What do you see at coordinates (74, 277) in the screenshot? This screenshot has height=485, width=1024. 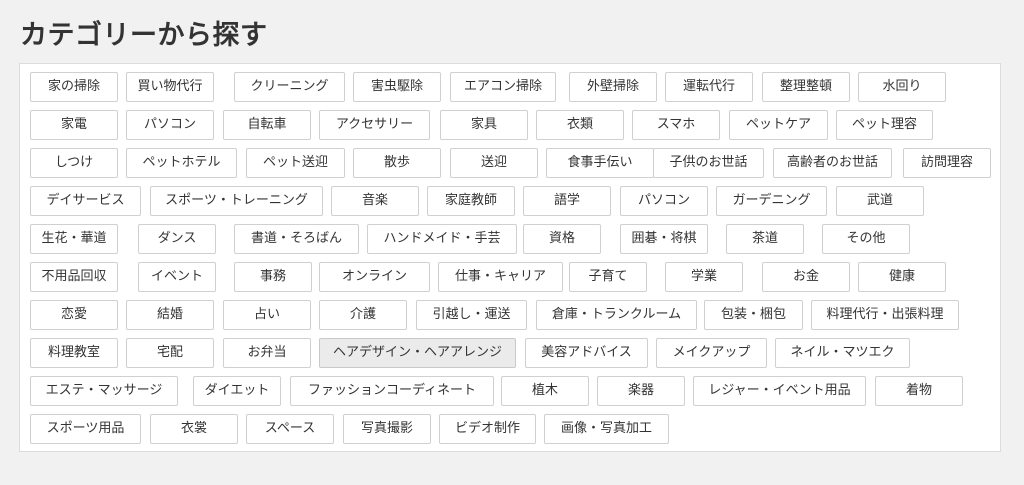 I see `category-tag: 不用品回収` at bounding box center [74, 277].